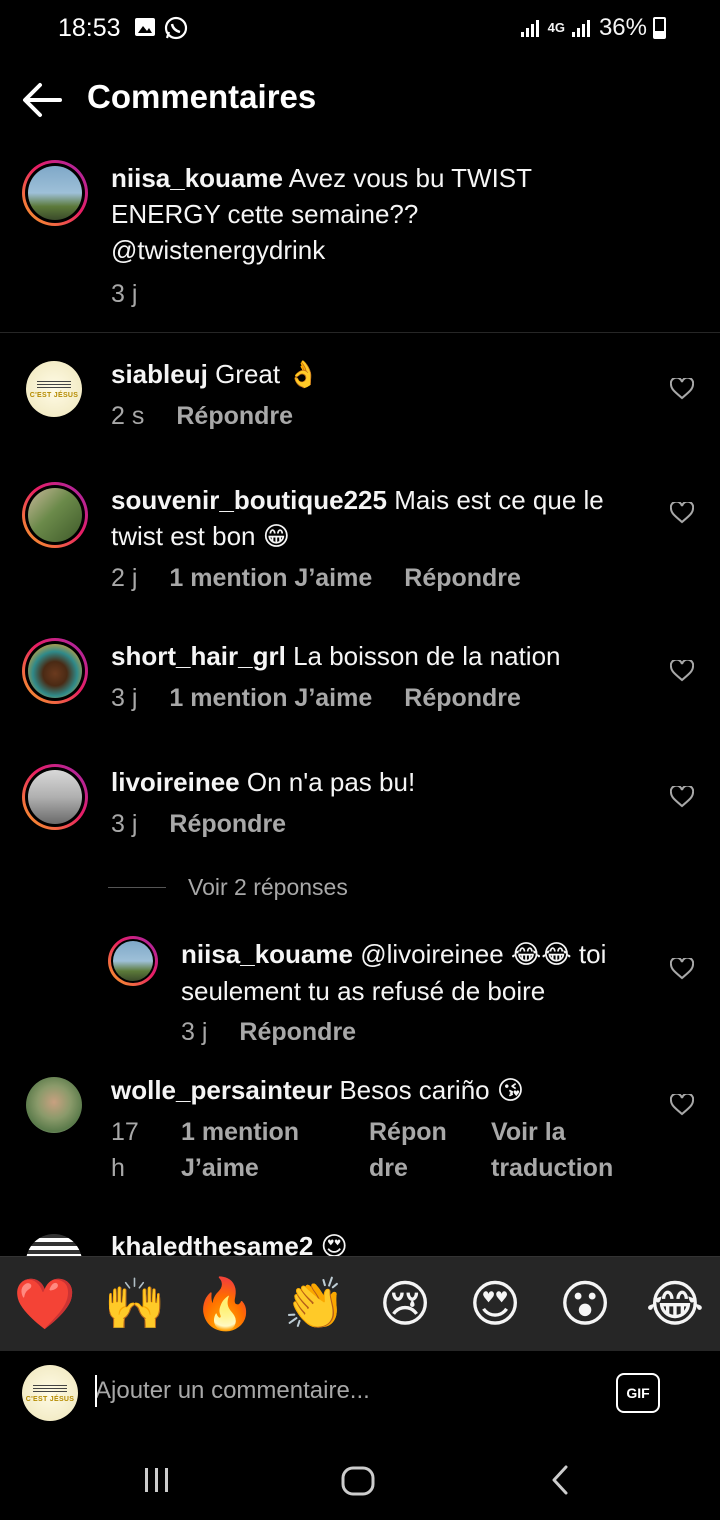 The height and width of the screenshot is (1520, 720). I want to click on back-nav-icon, so click(560, 1480).